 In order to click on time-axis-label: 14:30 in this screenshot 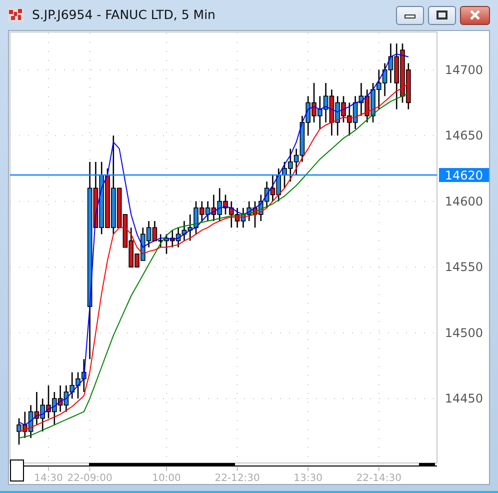, I will do `click(48, 478)`.